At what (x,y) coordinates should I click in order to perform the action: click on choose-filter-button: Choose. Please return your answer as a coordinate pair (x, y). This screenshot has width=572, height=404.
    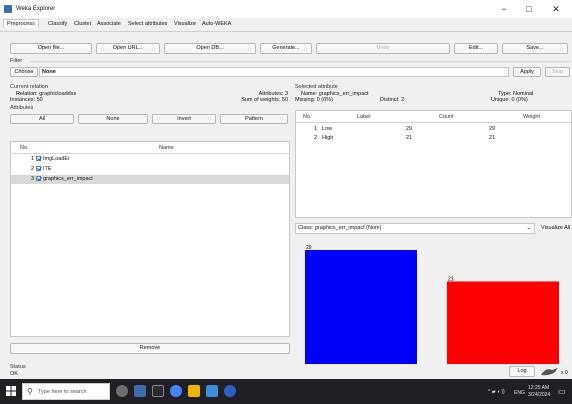
    Looking at the image, I should click on (24, 72).